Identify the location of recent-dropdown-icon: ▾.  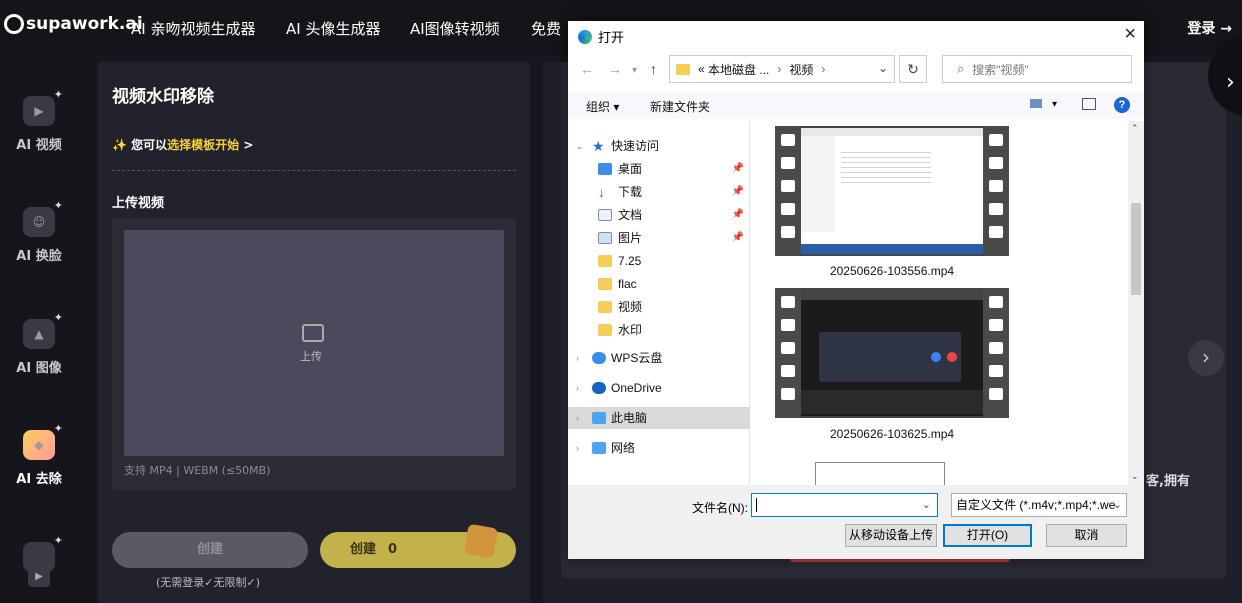
(634, 70).